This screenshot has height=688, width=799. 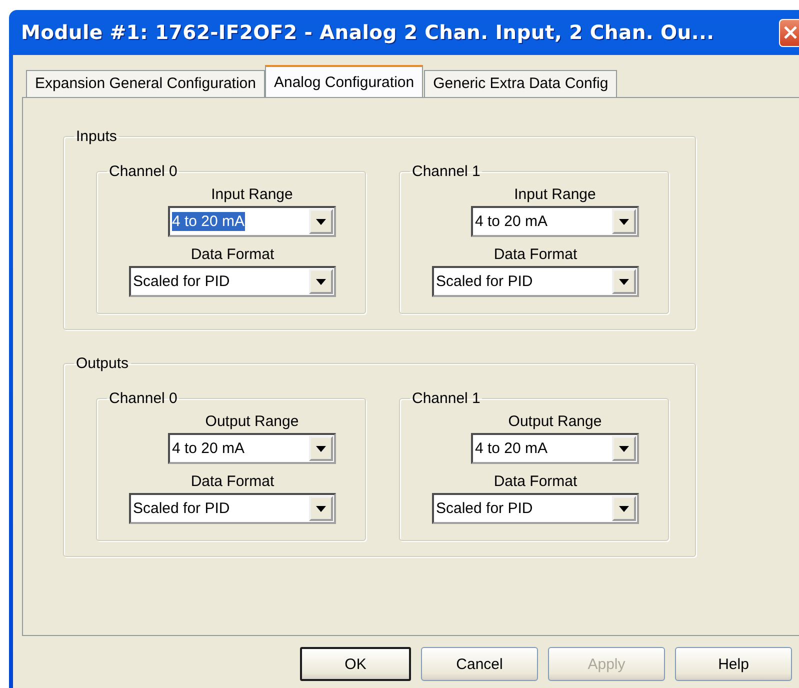 I want to click on group-title: Outputs, so click(x=102, y=363).